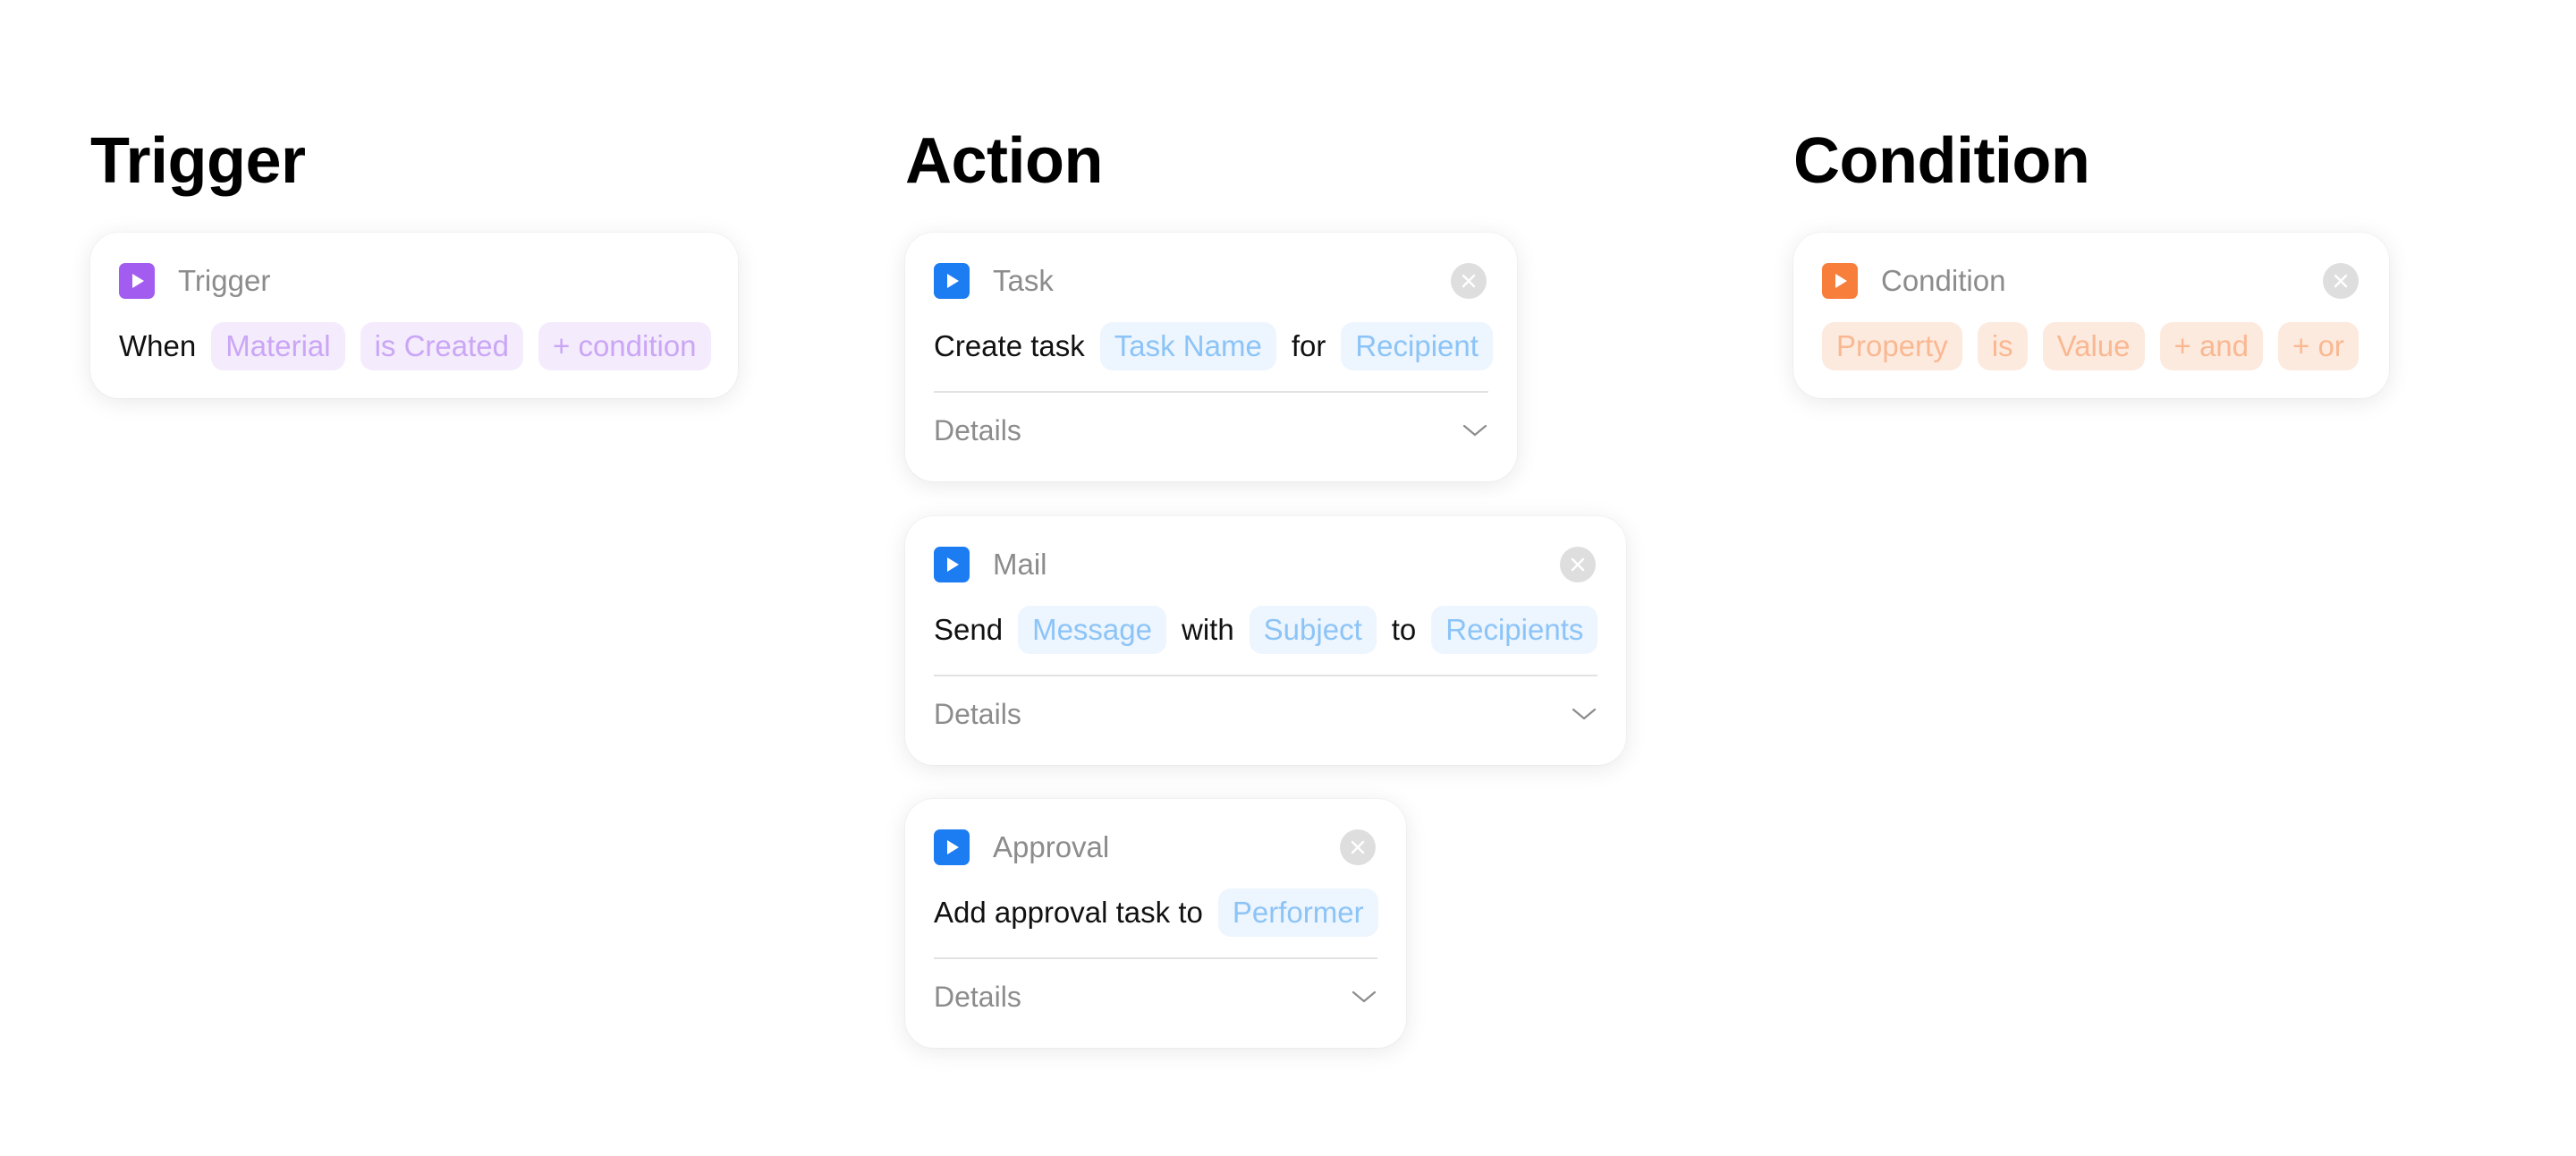  I want to click on task-name-chip: Task Name, so click(1187, 346).